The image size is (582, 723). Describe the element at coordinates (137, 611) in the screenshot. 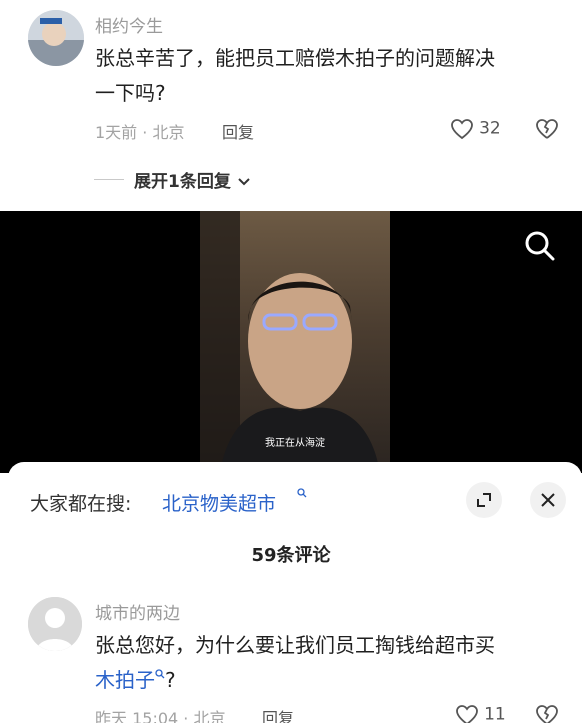

I see `comment-username: 城市的两边` at that location.